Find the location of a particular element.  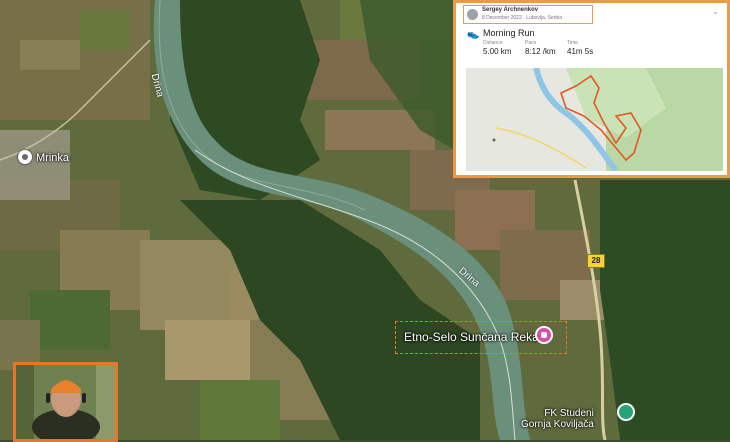

place-marker-icon is located at coordinates (25, 157).